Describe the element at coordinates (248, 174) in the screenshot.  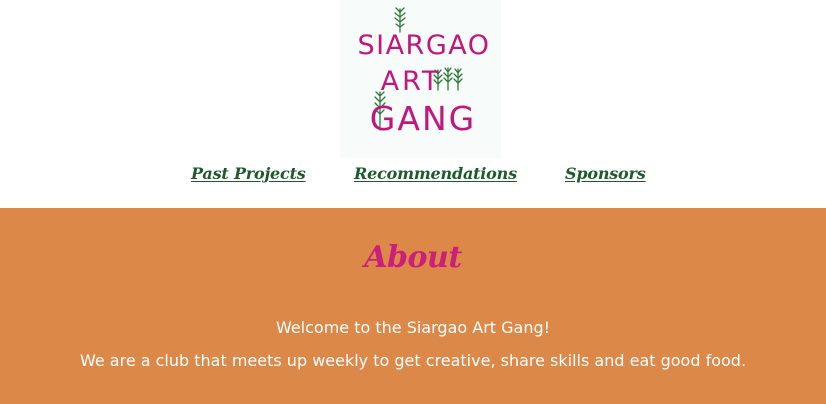
I see `nav-link-past-projects: Past Projects` at that location.